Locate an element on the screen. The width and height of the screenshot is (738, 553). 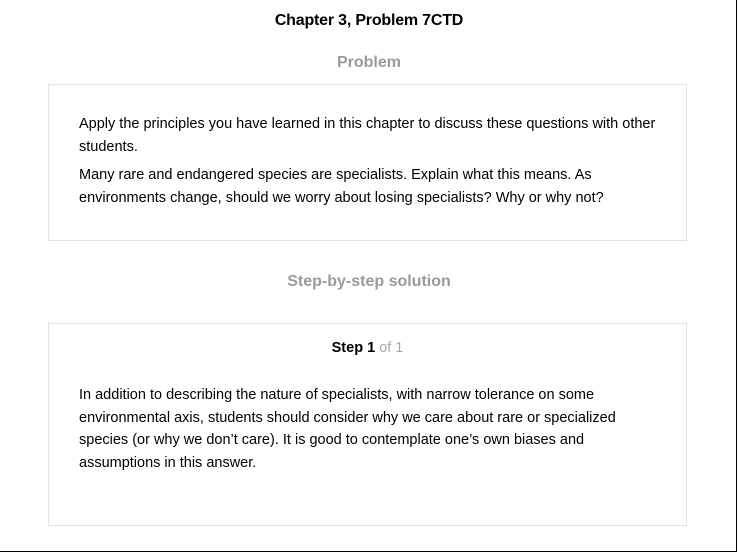
step-label: Step is located at coordinates (347, 348).